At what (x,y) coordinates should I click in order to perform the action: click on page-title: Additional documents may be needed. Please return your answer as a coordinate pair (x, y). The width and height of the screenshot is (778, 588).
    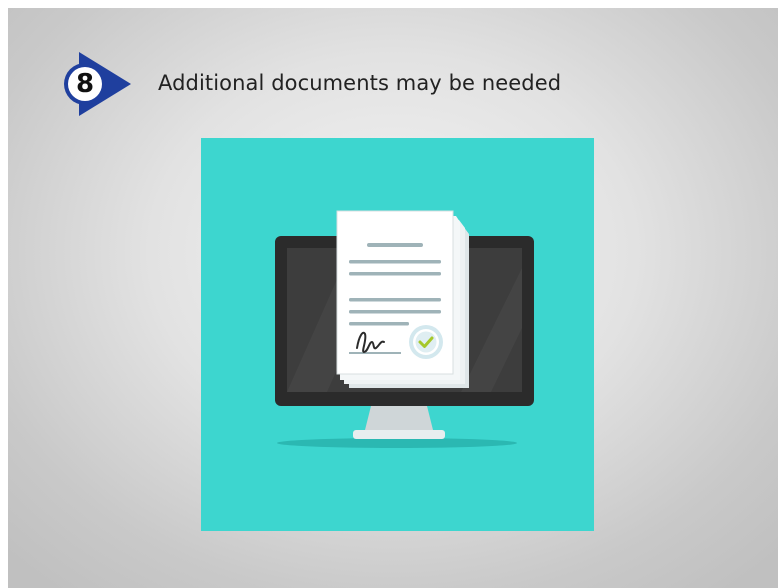
    Looking at the image, I should click on (360, 83).